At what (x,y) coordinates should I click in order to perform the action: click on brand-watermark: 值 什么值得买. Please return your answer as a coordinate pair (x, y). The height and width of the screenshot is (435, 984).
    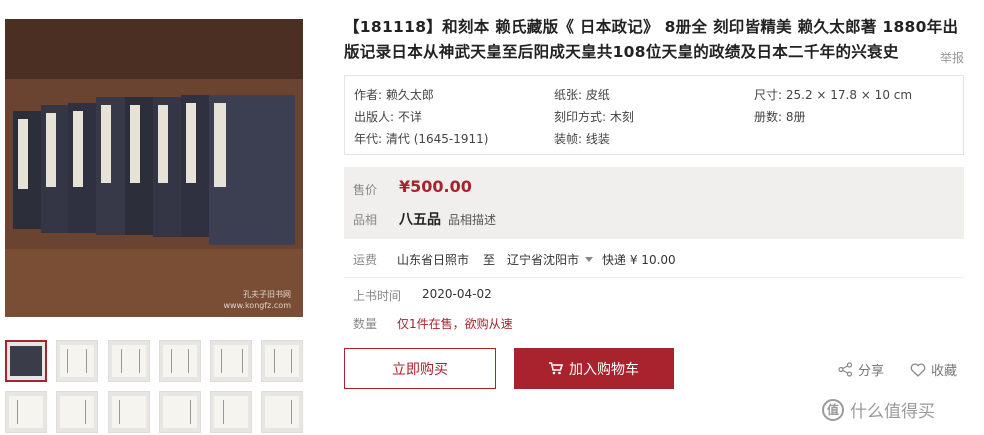
    Looking at the image, I should click on (878, 409).